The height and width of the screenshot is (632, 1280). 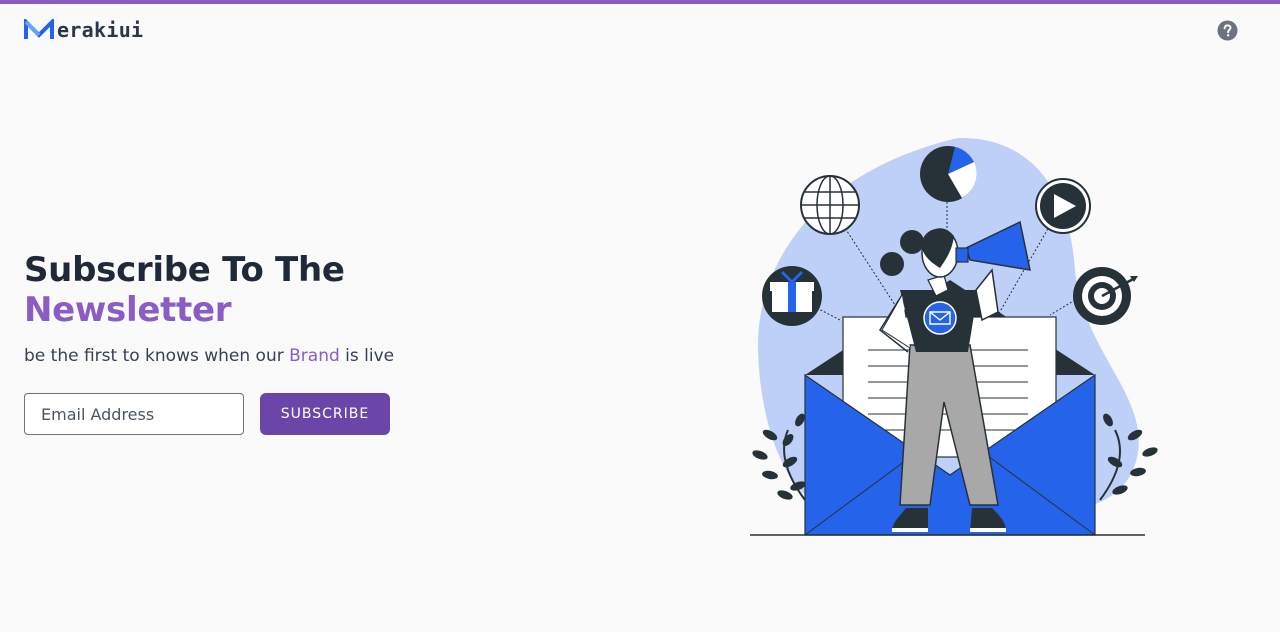 What do you see at coordinates (184, 270) in the screenshot?
I see `title-line-1: Subscribe To The` at bounding box center [184, 270].